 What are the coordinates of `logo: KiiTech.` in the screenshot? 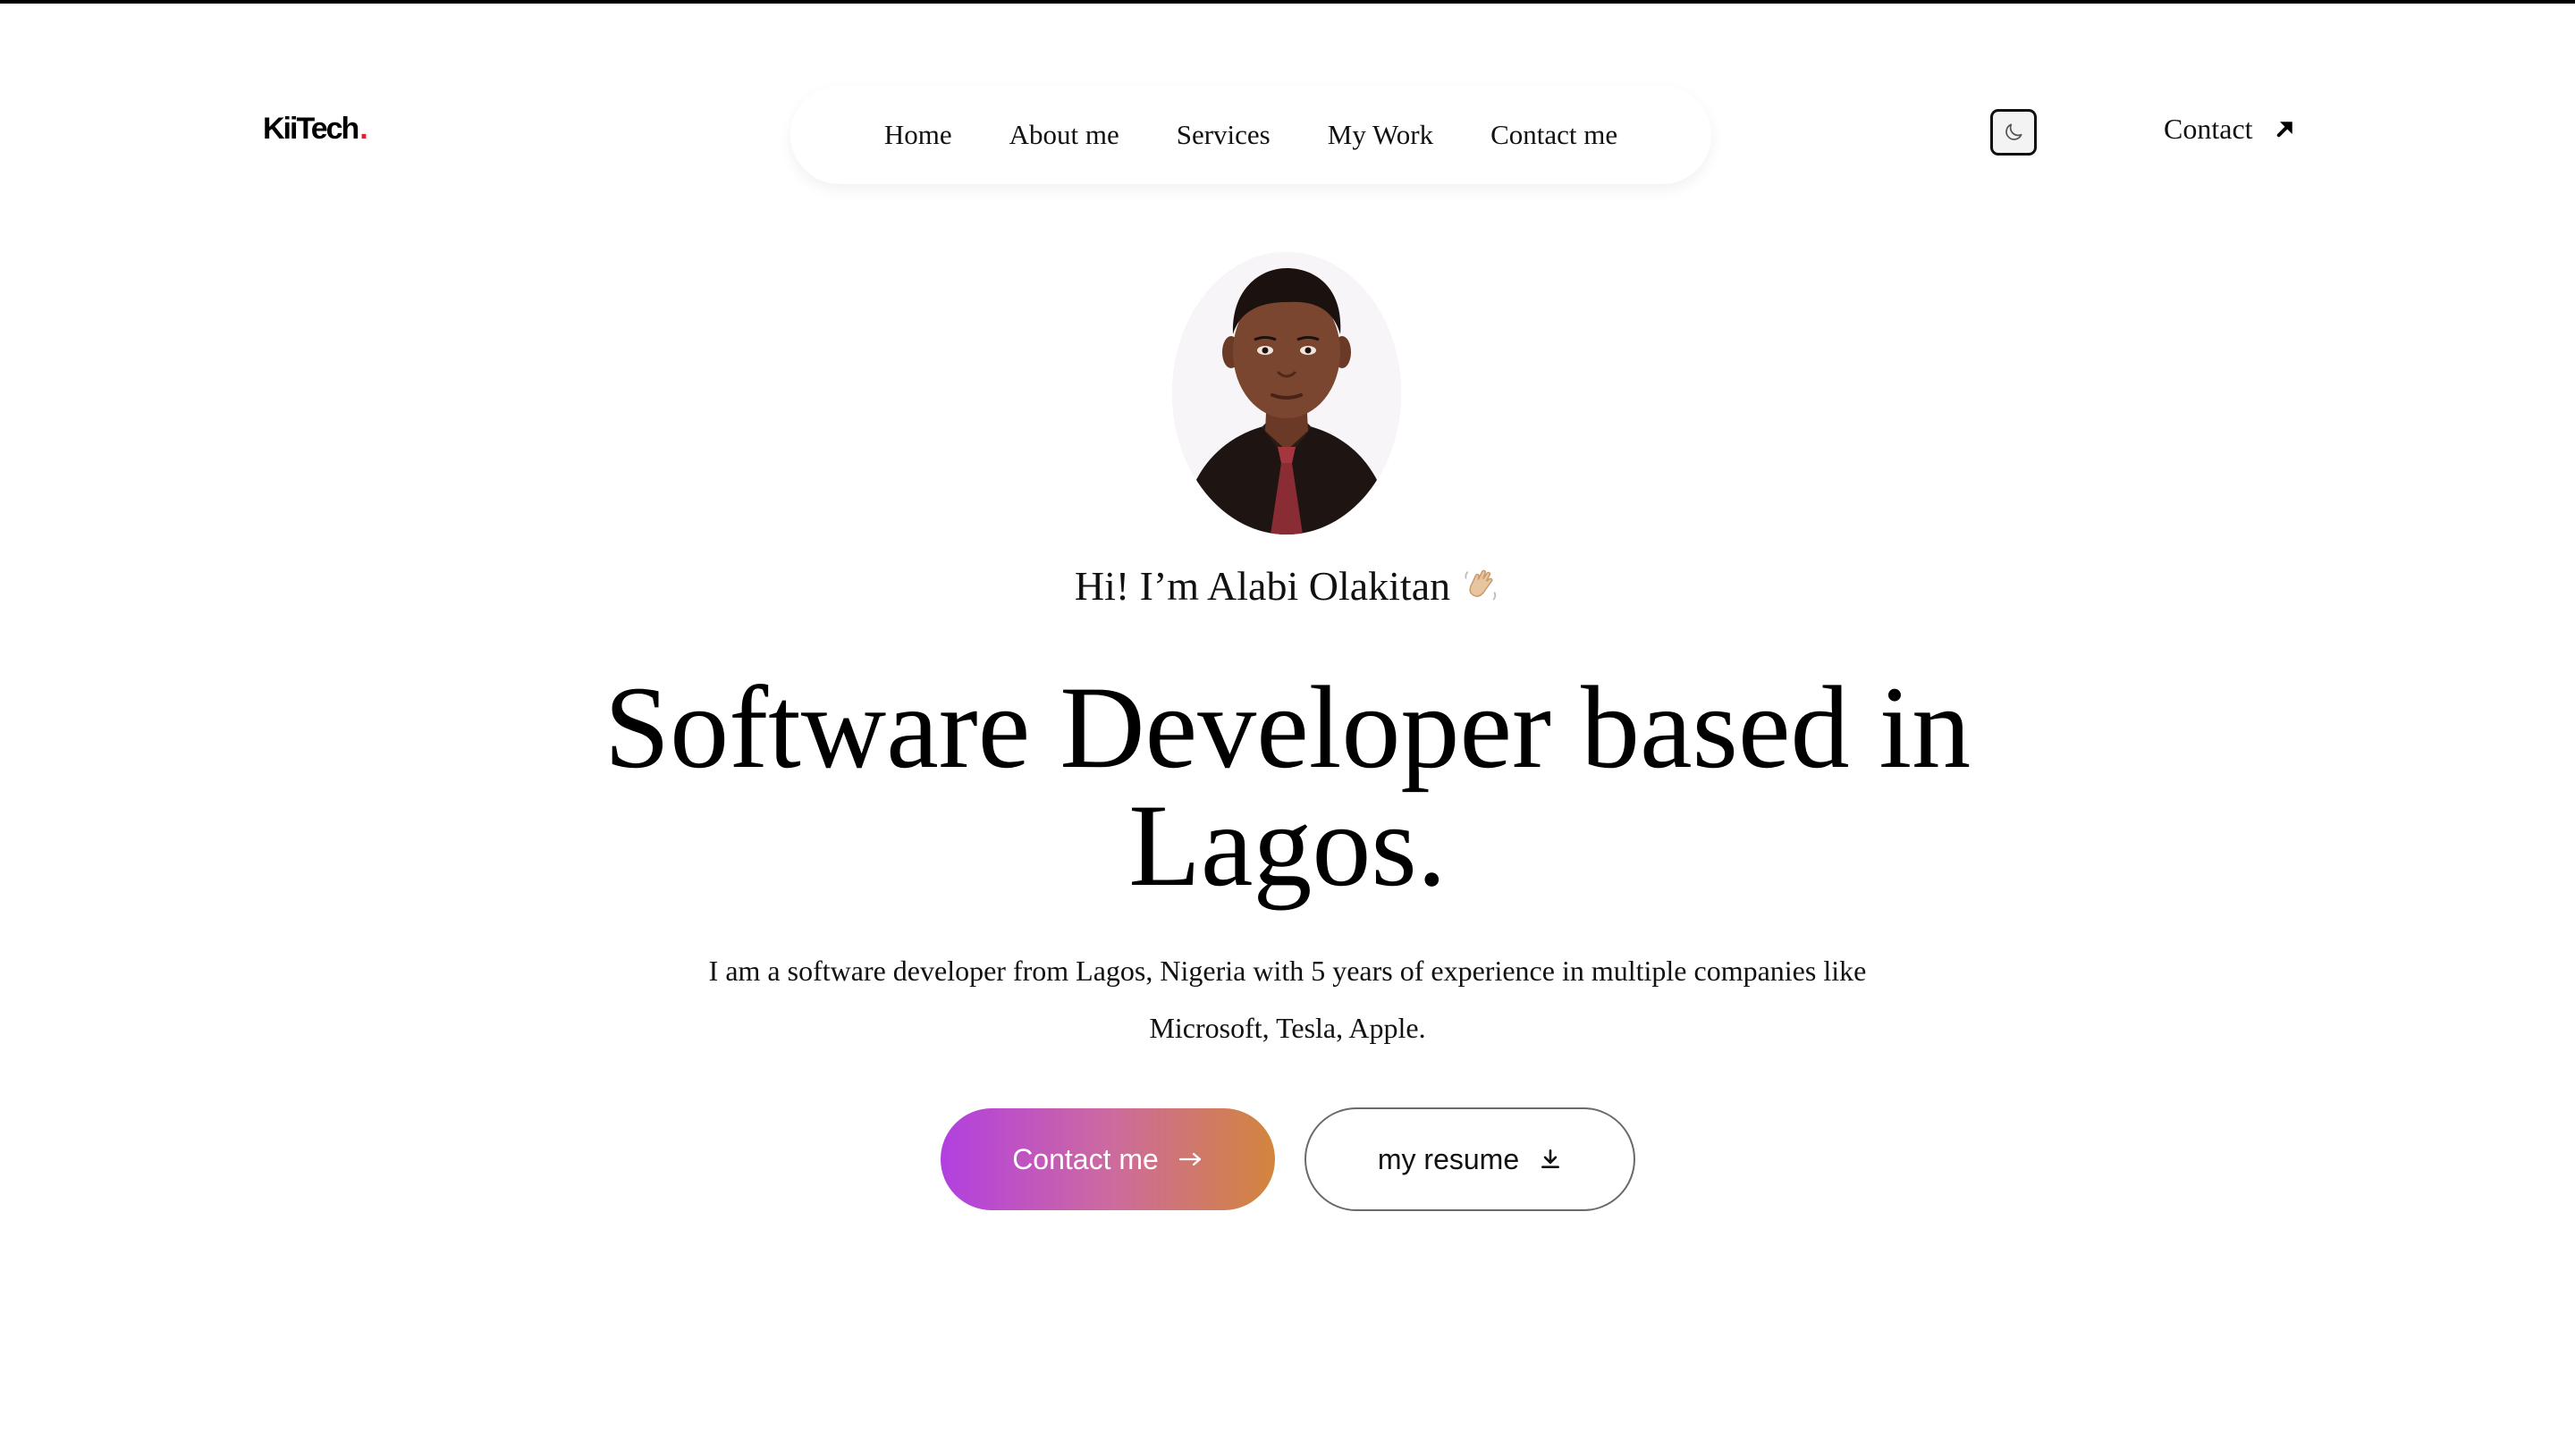 It's located at (316, 129).